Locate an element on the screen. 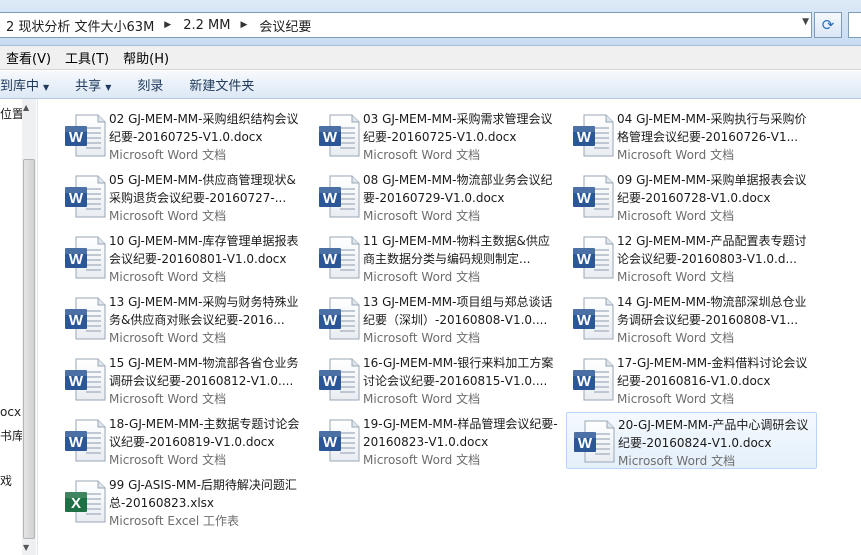 Image resolution: width=861 pixels, height=555 pixels. navigation-pane: 位置 ocx 书库 戏 ▲ ▼ is located at coordinates (19, 327).